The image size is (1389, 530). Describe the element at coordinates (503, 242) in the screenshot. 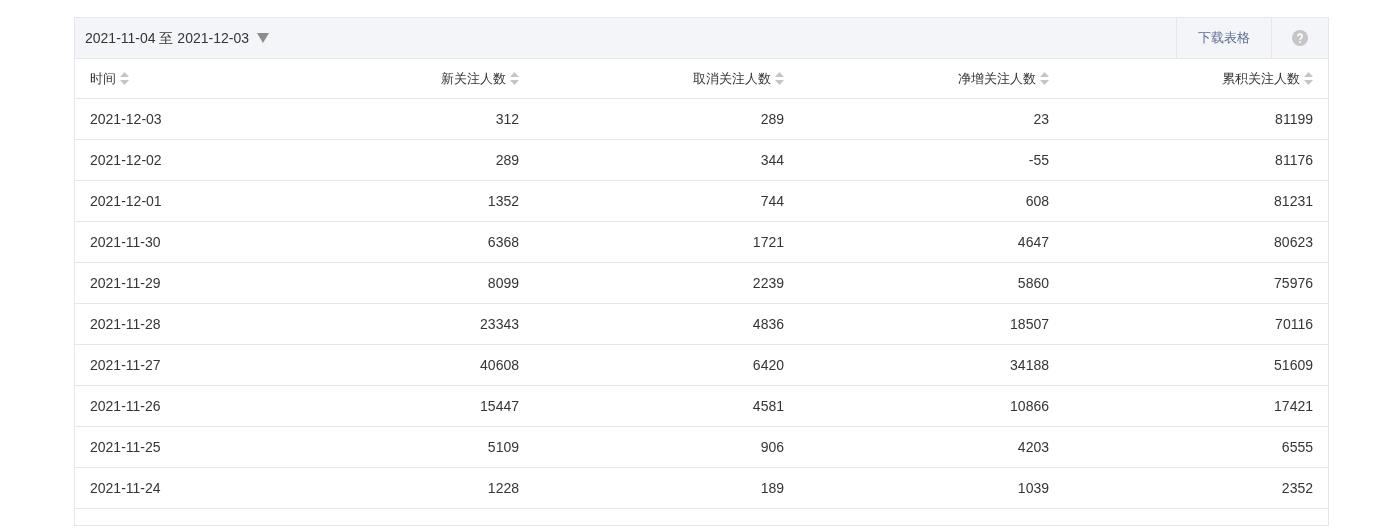

I see `table-cell-text: 6368` at that location.